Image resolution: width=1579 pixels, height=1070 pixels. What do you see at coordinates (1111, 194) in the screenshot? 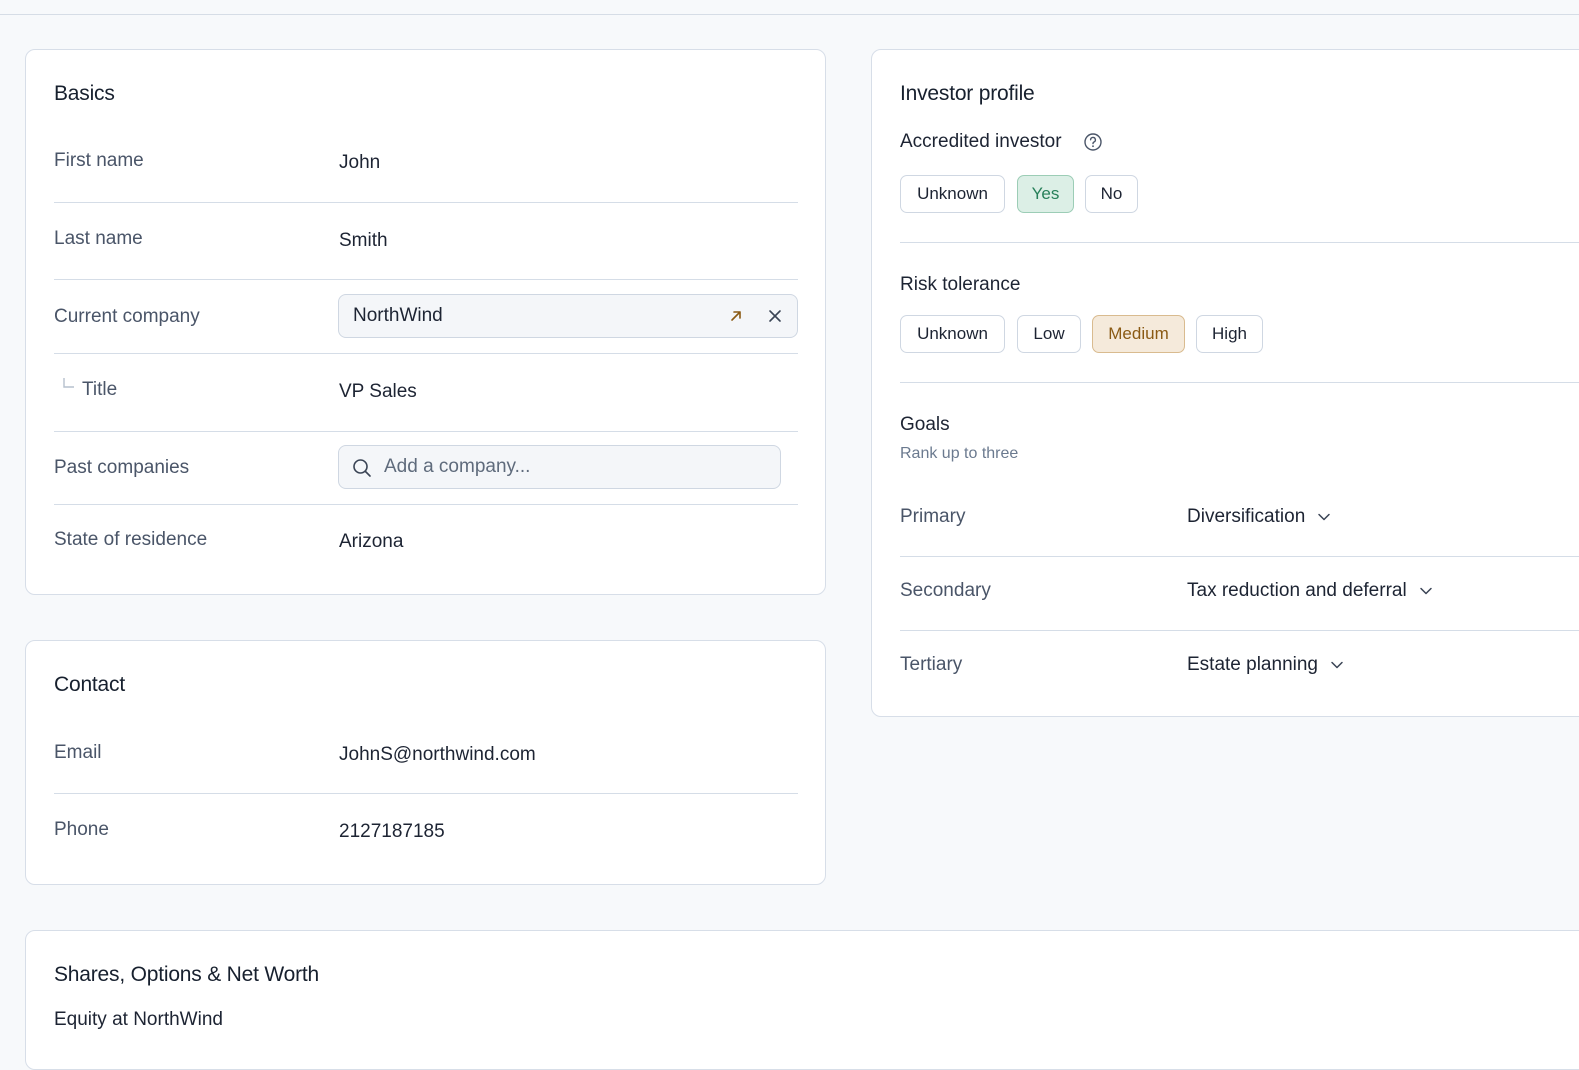
I see `accredited-option-no: No` at bounding box center [1111, 194].